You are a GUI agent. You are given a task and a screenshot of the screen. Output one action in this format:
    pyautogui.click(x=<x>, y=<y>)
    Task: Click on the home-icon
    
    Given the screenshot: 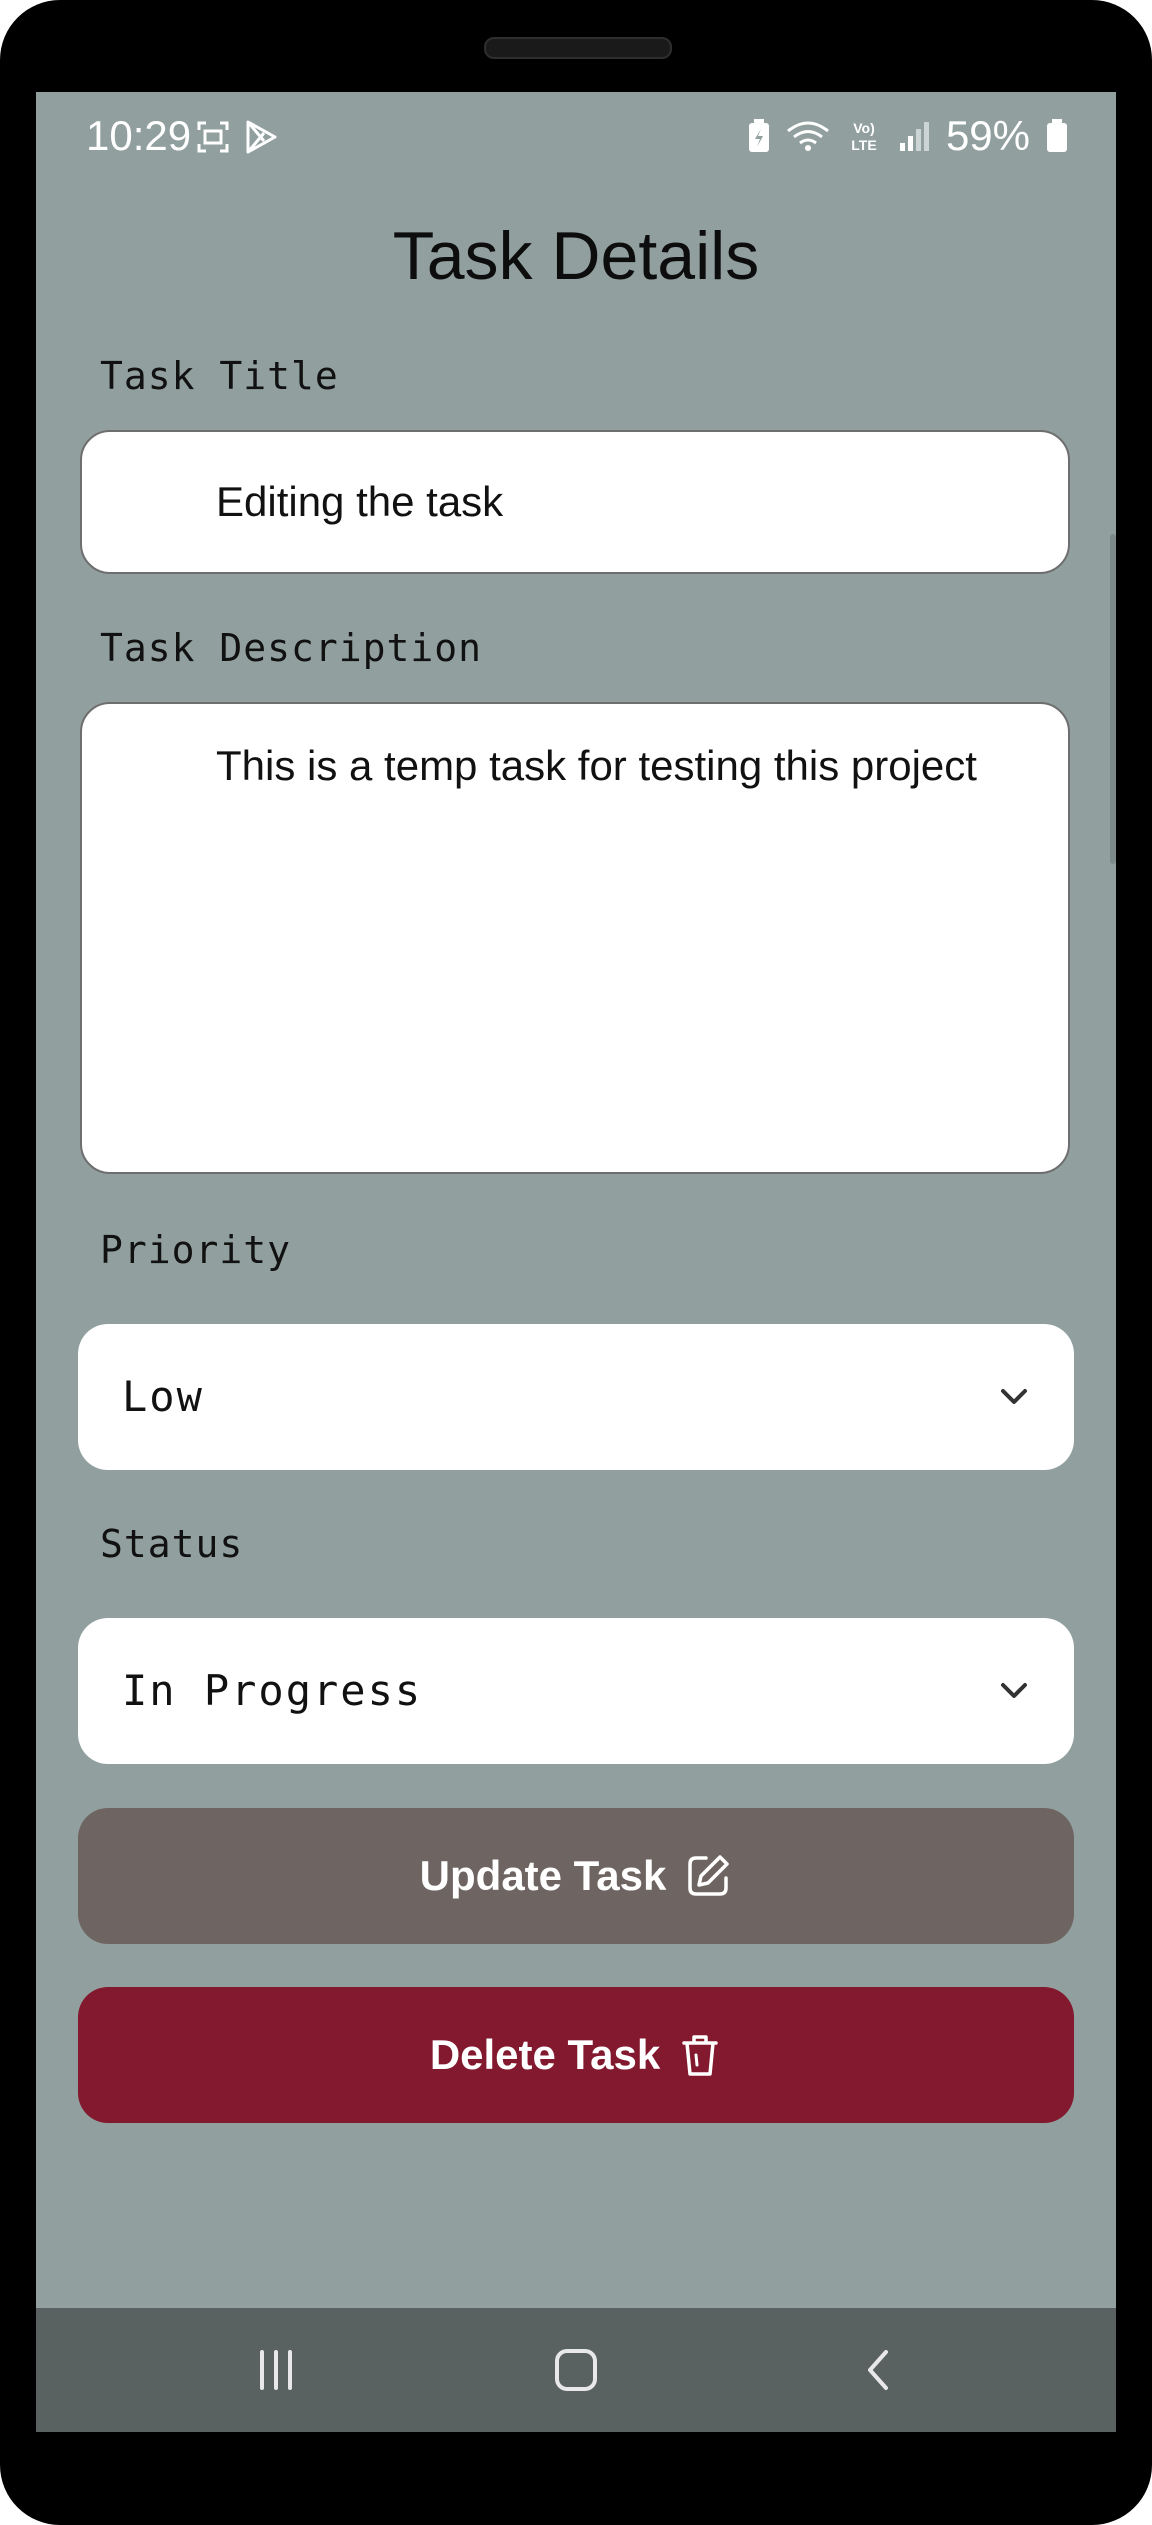 What is the action you would take?
    pyautogui.click(x=576, y=2370)
    